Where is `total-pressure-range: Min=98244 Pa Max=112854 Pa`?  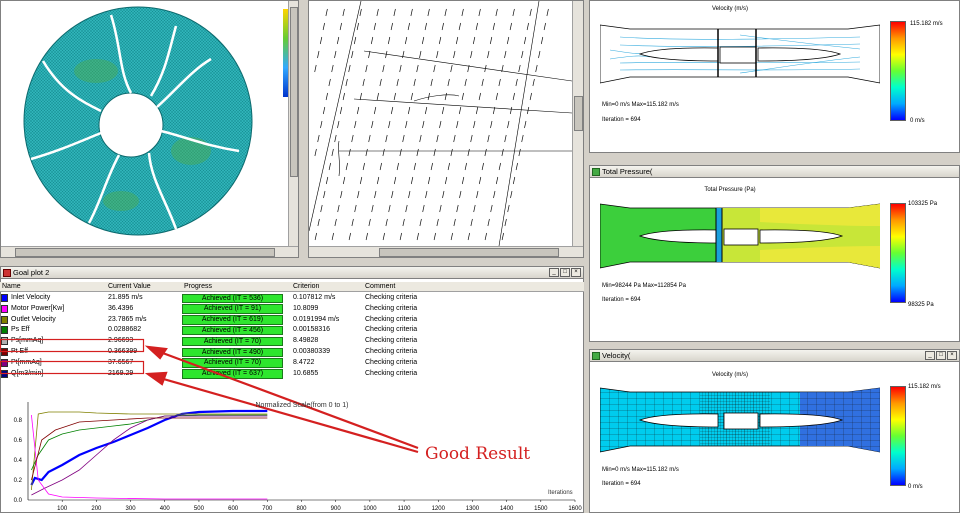
total-pressure-range: Min=98244 Pa Max=112854 Pa is located at coordinates (644, 286).